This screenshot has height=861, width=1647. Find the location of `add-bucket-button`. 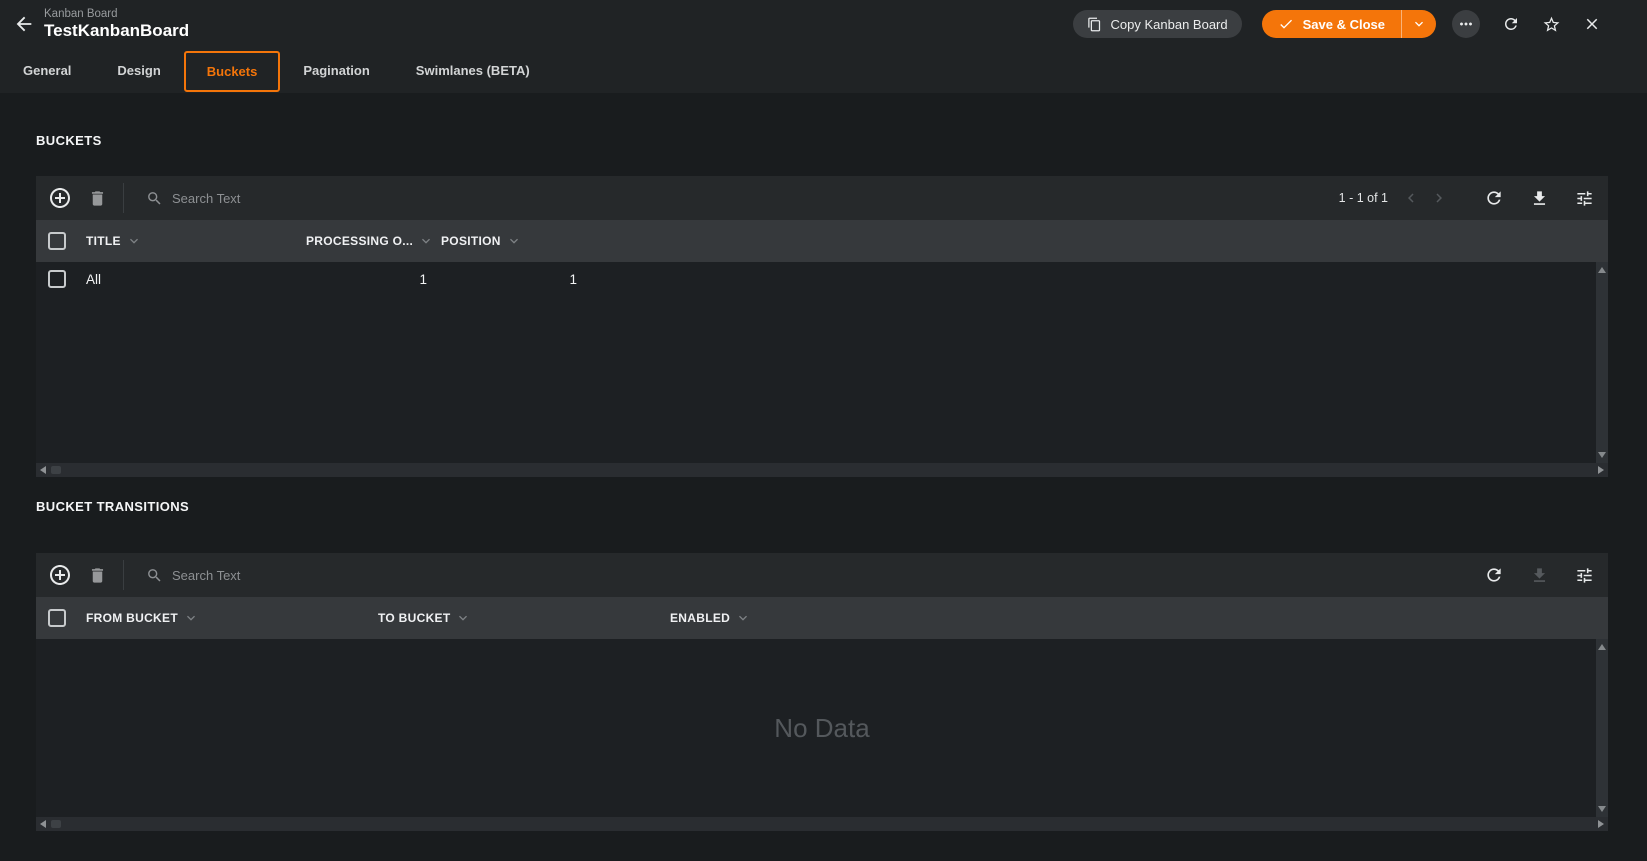

add-bucket-button is located at coordinates (60, 198).